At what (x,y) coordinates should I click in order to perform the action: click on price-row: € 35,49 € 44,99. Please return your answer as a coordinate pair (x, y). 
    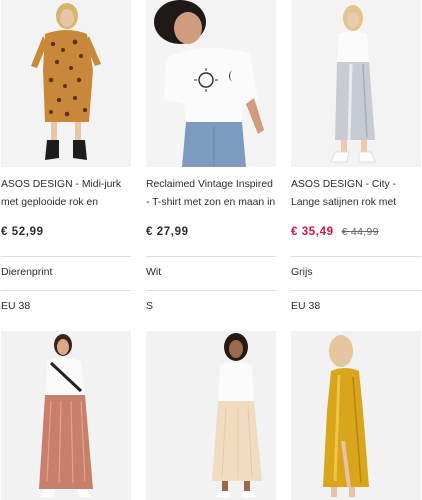
    Looking at the image, I should click on (356, 231).